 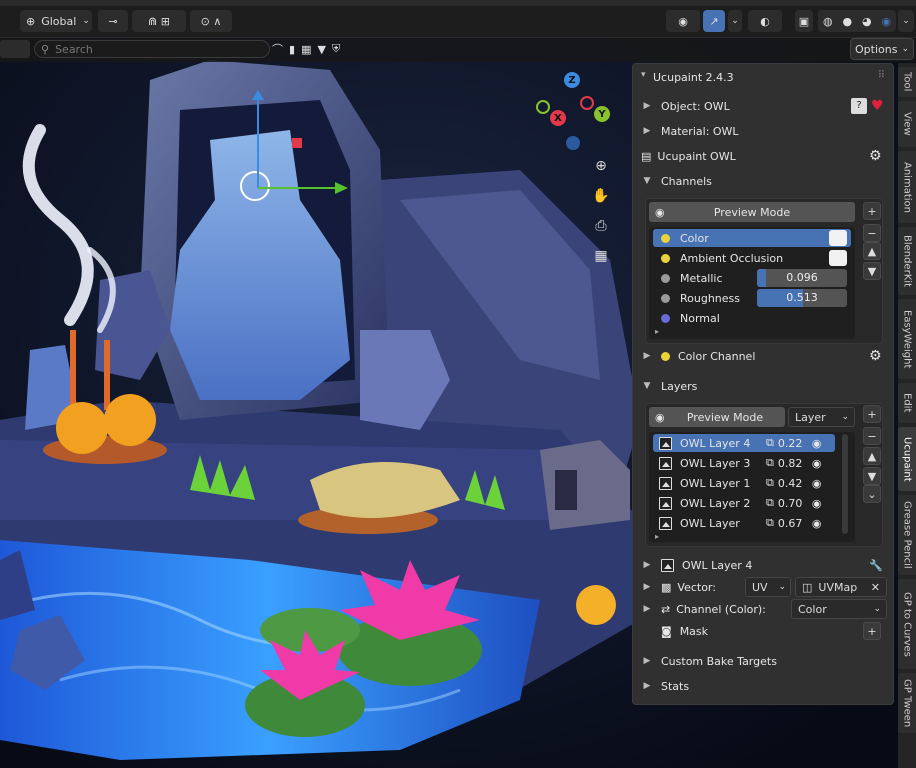 I want to click on tab-gp-tween: GP Tween, so click(x=907, y=703).